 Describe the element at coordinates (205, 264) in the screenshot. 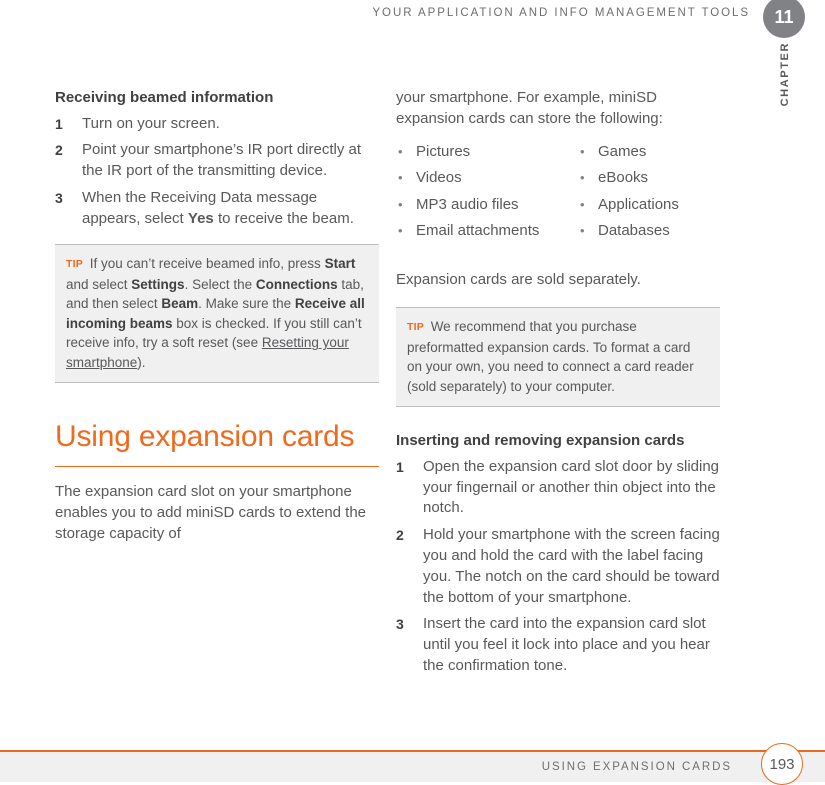

I see `tip-segment: If you can’t receive beamed info, press` at that location.